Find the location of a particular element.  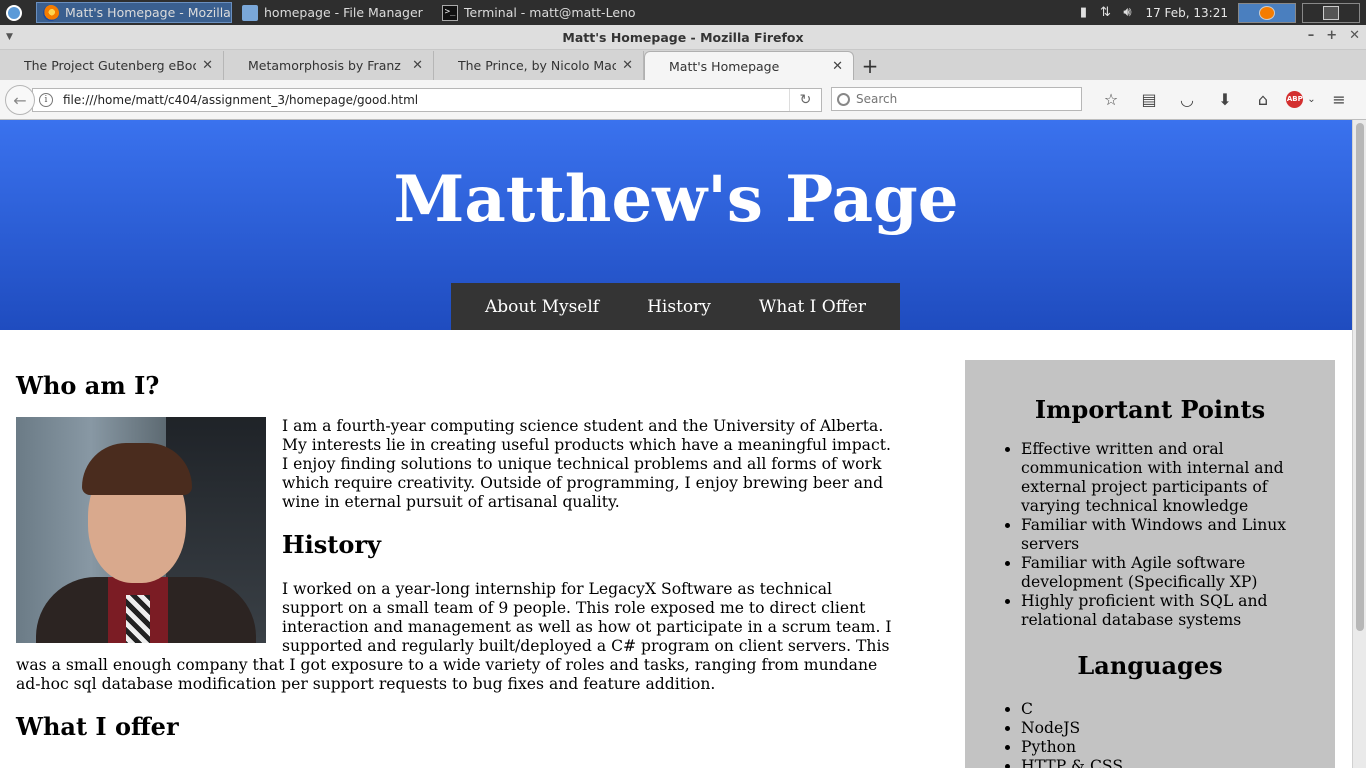

tab-metamorphosis: Metamorphosis by Franz Kafka ✕ is located at coordinates (329, 65).